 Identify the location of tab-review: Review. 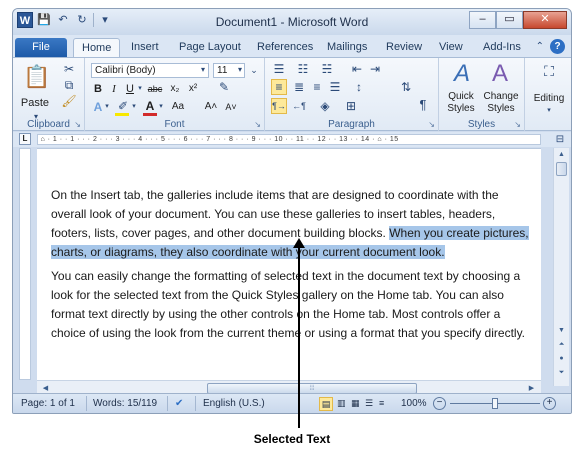
(404, 47).